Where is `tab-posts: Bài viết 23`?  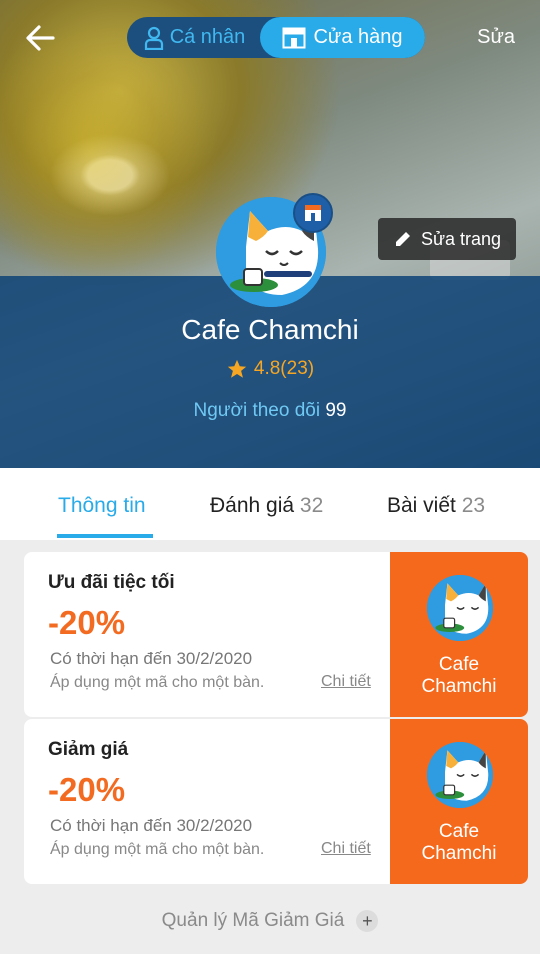 tab-posts: Bài viết 23 is located at coordinates (436, 506).